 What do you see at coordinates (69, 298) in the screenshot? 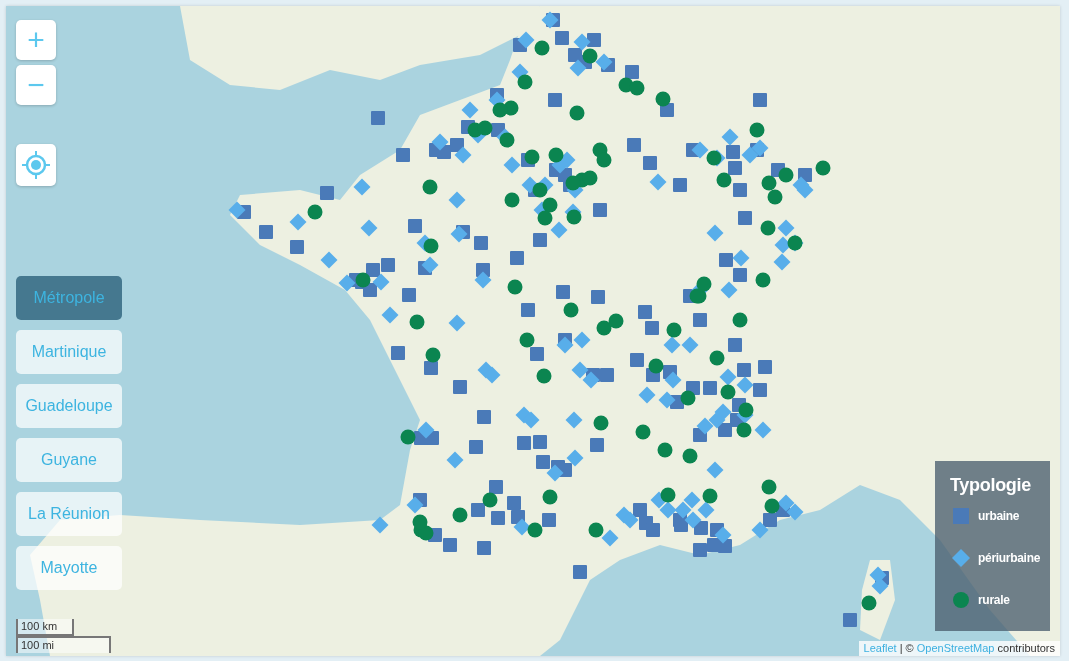
I see `territory-button: Métropole` at bounding box center [69, 298].